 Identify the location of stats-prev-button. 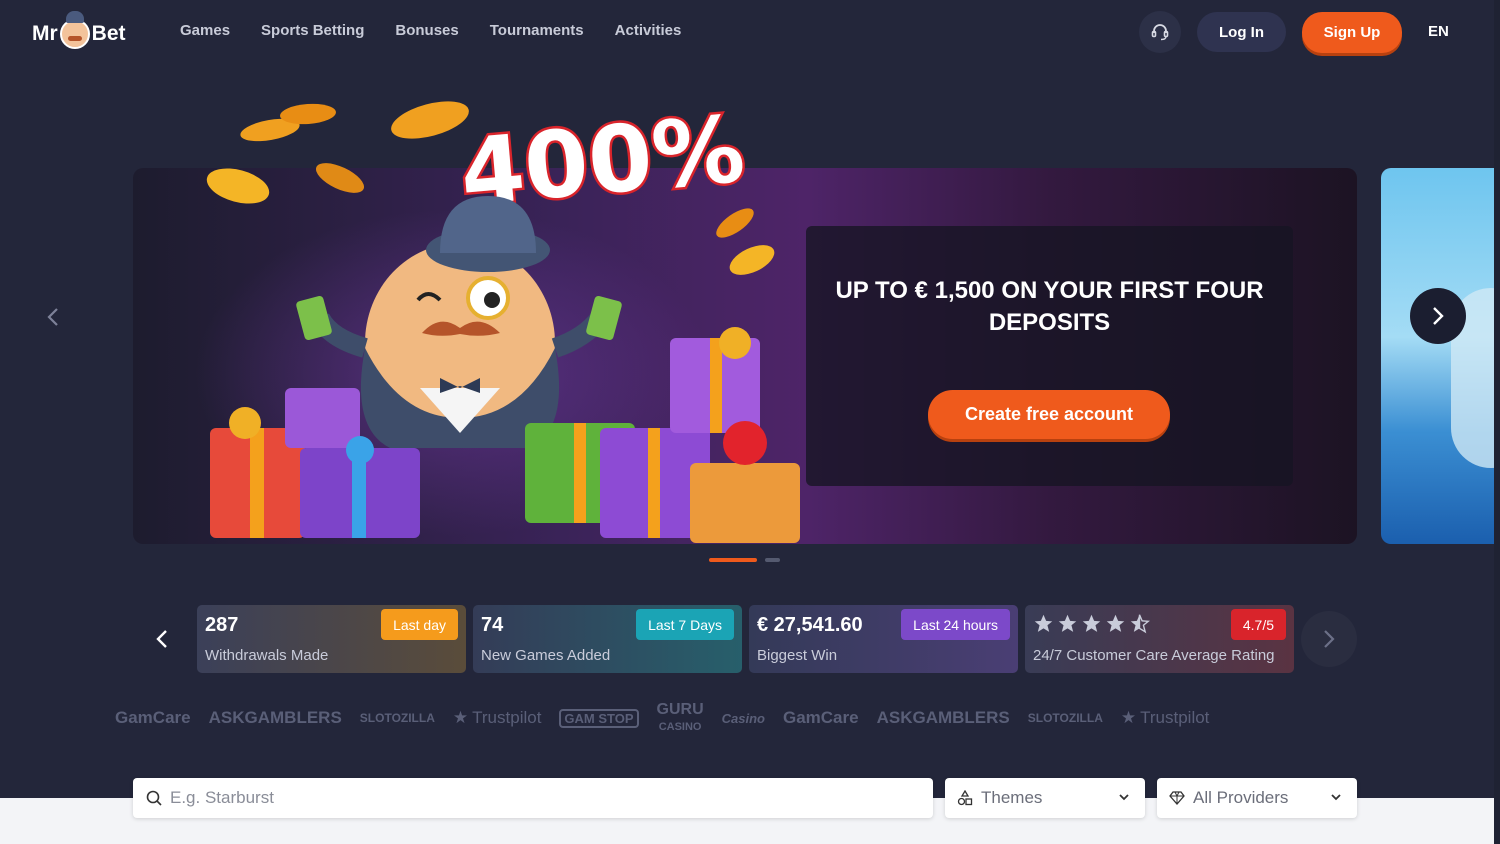
(162, 639).